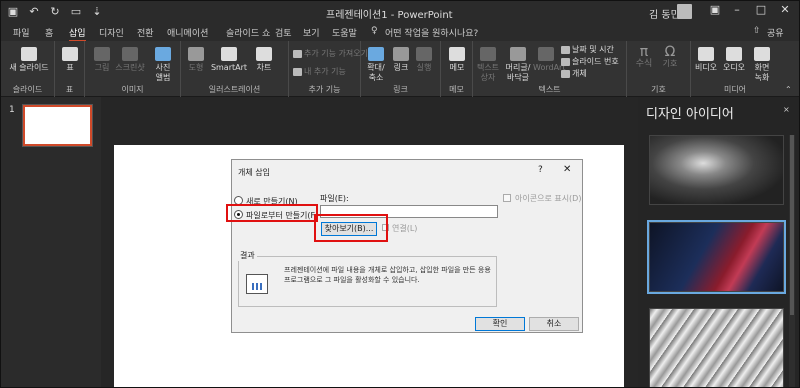 Image resolution: width=800 pixels, height=388 pixels. I want to click on new-slide-button: 새 슬라이드, so click(29, 60).